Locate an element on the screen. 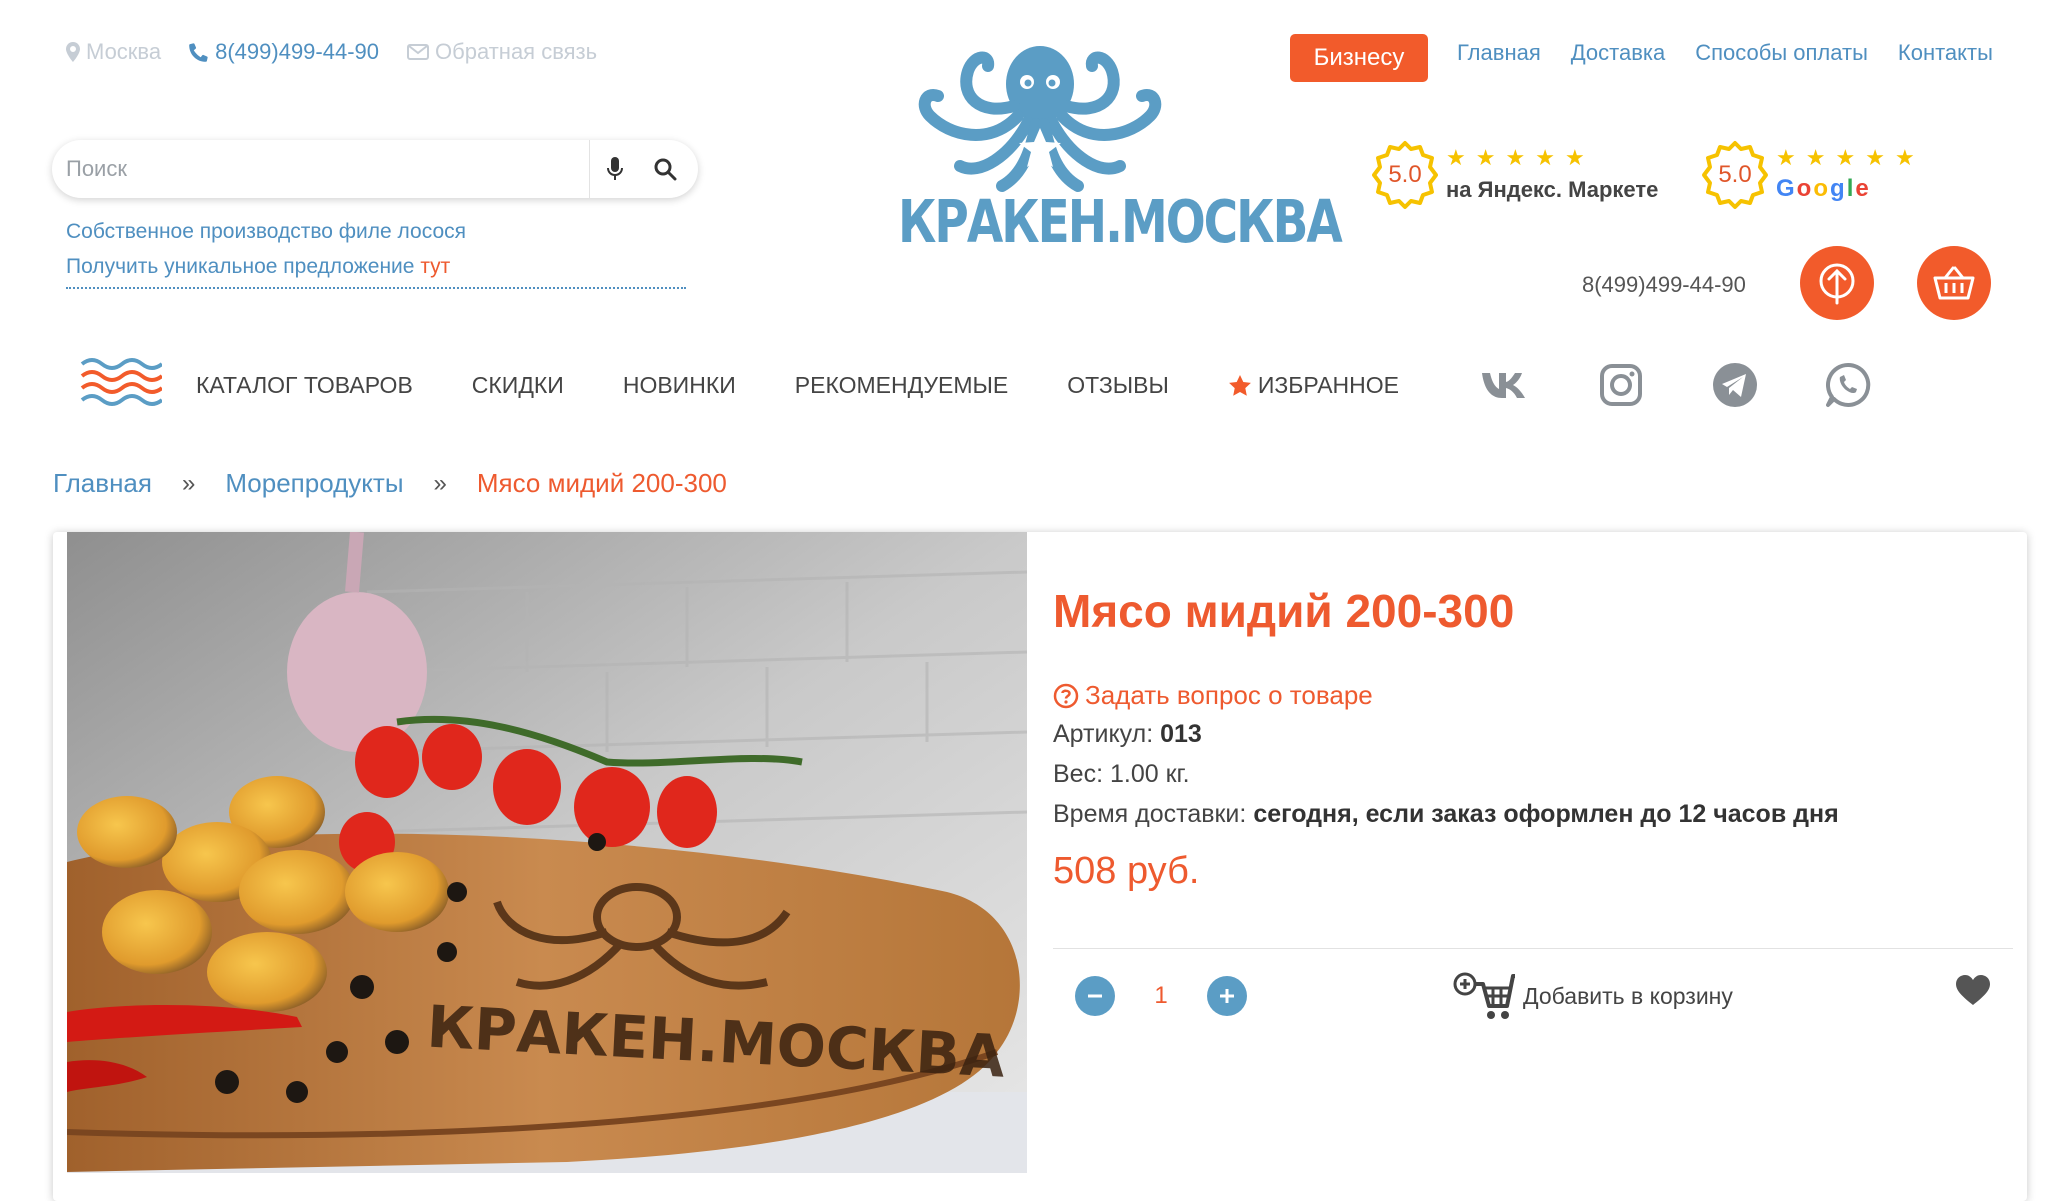 The height and width of the screenshot is (1201, 2048). feedback-link: Обратная связь is located at coordinates (502, 52).